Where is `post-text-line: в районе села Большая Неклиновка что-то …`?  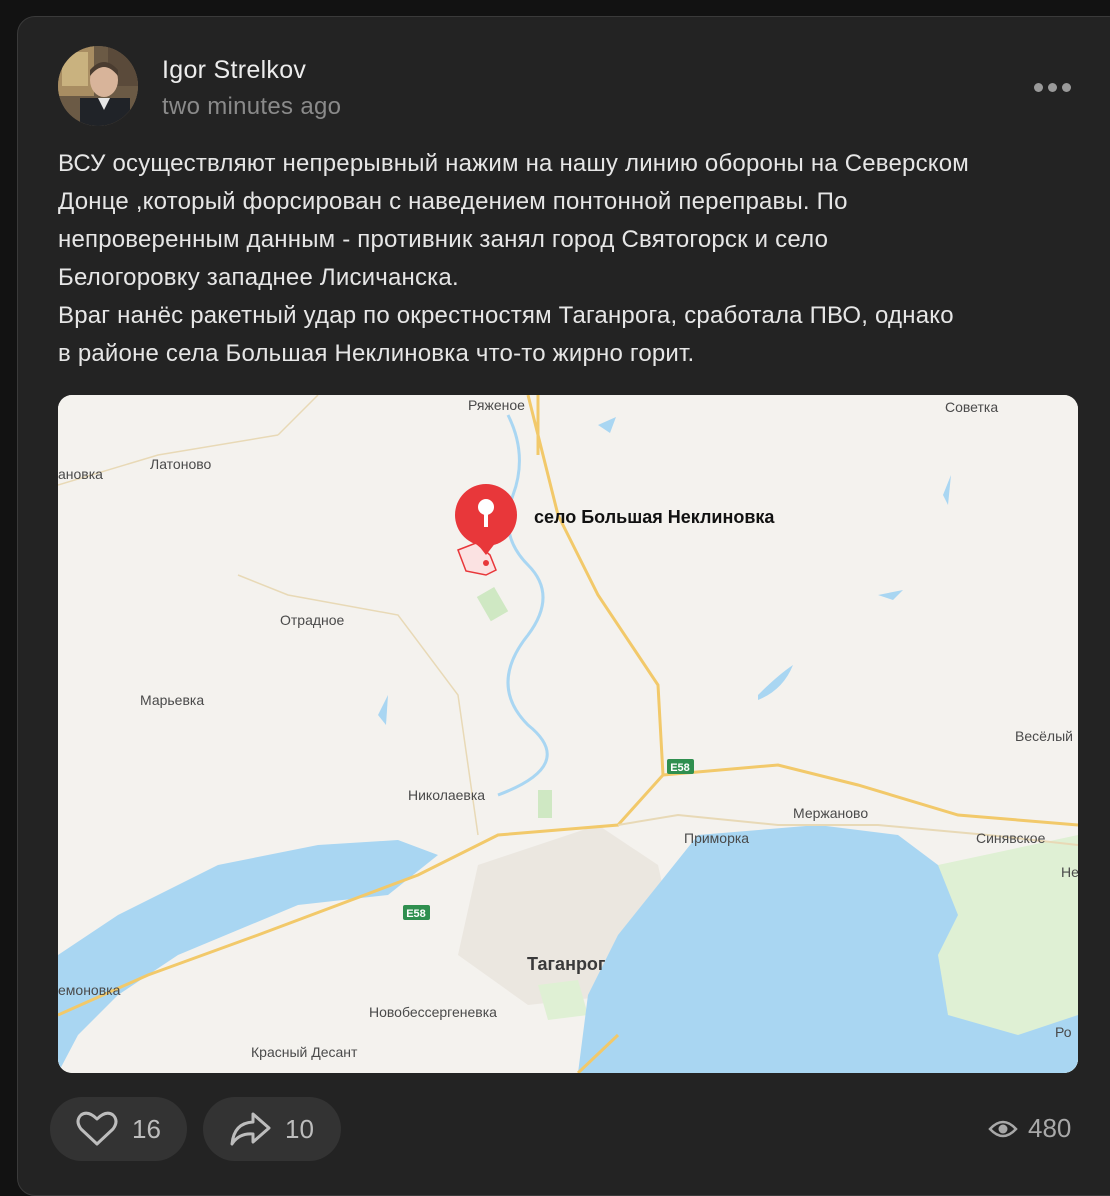
post-text-line: в районе села Большая Неклиновка что-то … is located at coordinates (376, 353).